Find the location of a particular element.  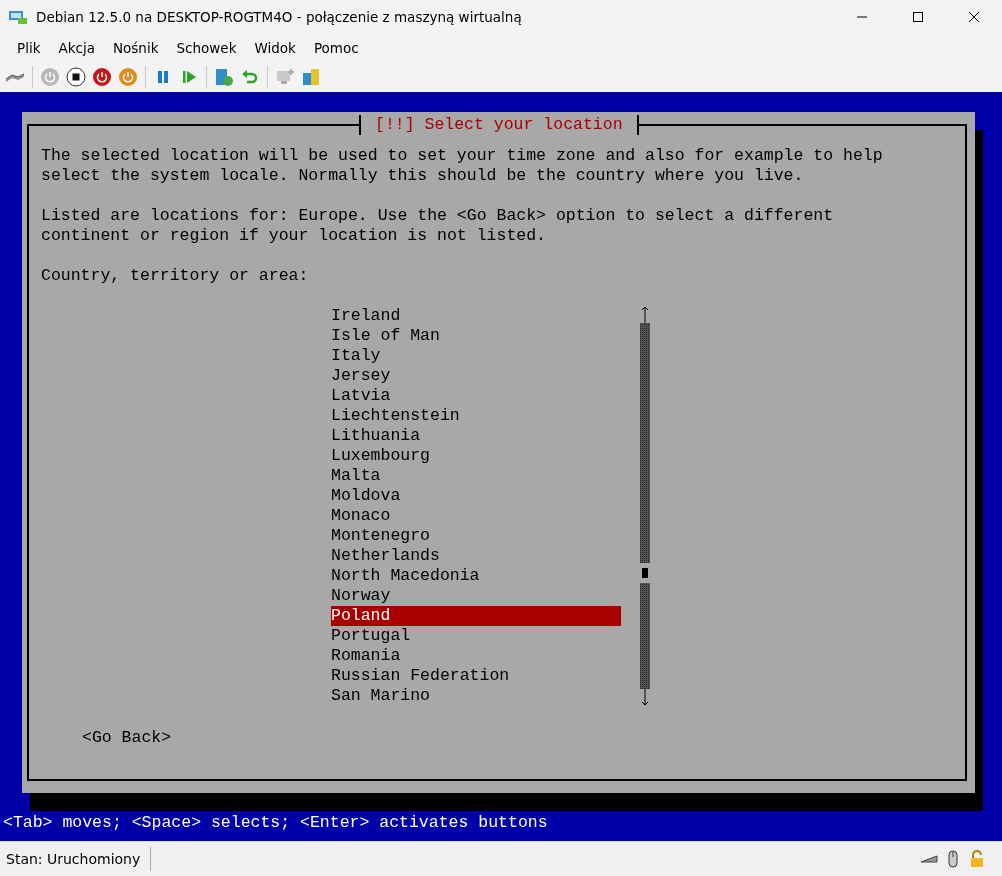

country-list-item: Luxembourg is located at coordinates (476, 455).